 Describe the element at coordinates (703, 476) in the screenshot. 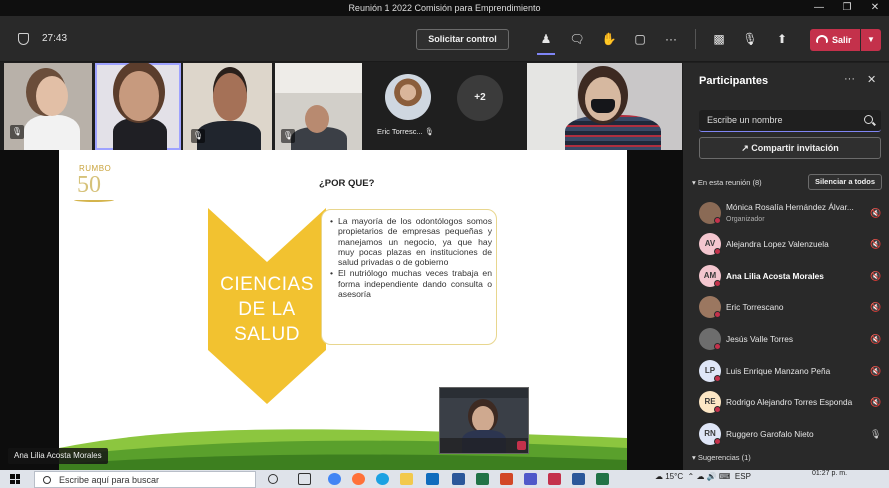

I see `system-tray: ☁ 15°C ⌃ ☁ 🔊 ⌨ ESP` at that location.